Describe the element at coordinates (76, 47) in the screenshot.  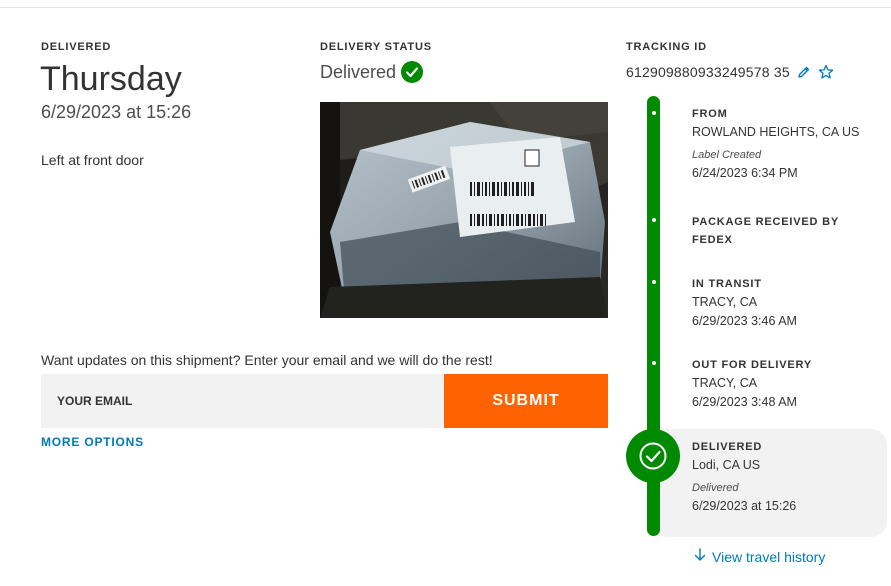
I see `delivered-label: DELIVERED` at that location.